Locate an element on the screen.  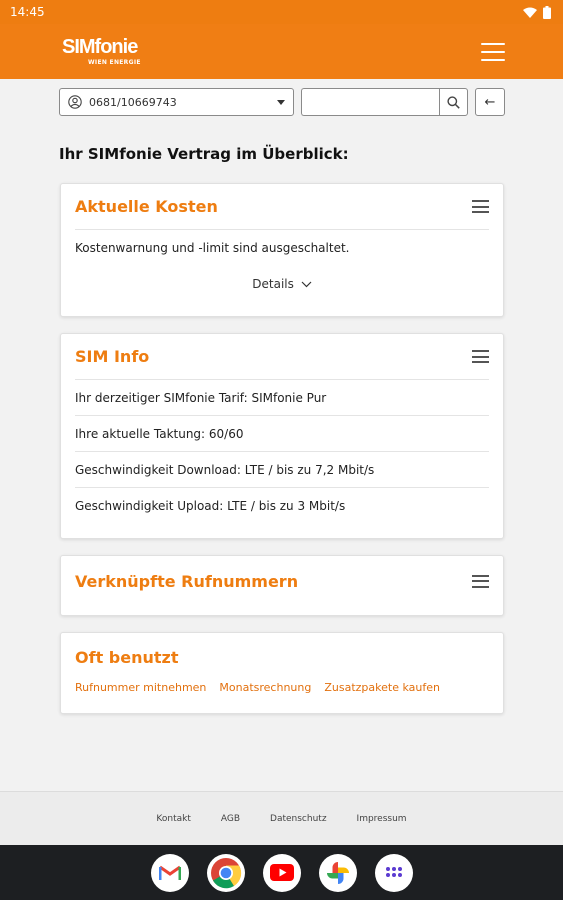
app-dock is located at coordinates (281, 872).